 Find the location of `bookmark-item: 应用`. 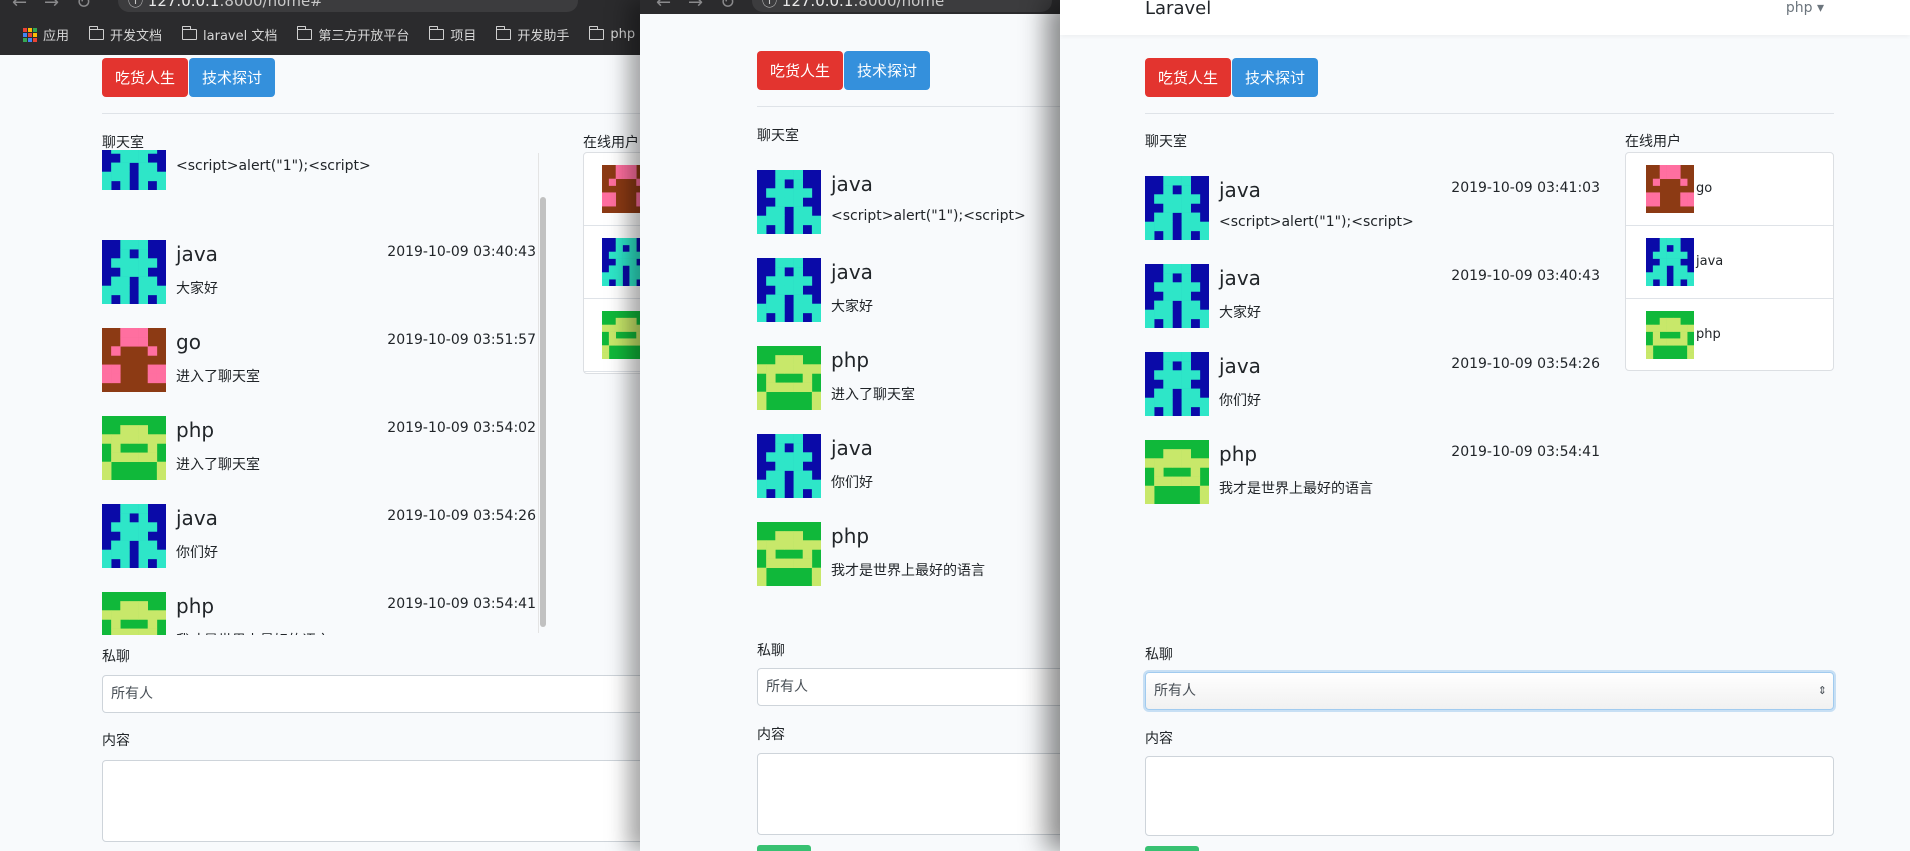

bookmark-item: 应用 is located at coordinates (46, 34).